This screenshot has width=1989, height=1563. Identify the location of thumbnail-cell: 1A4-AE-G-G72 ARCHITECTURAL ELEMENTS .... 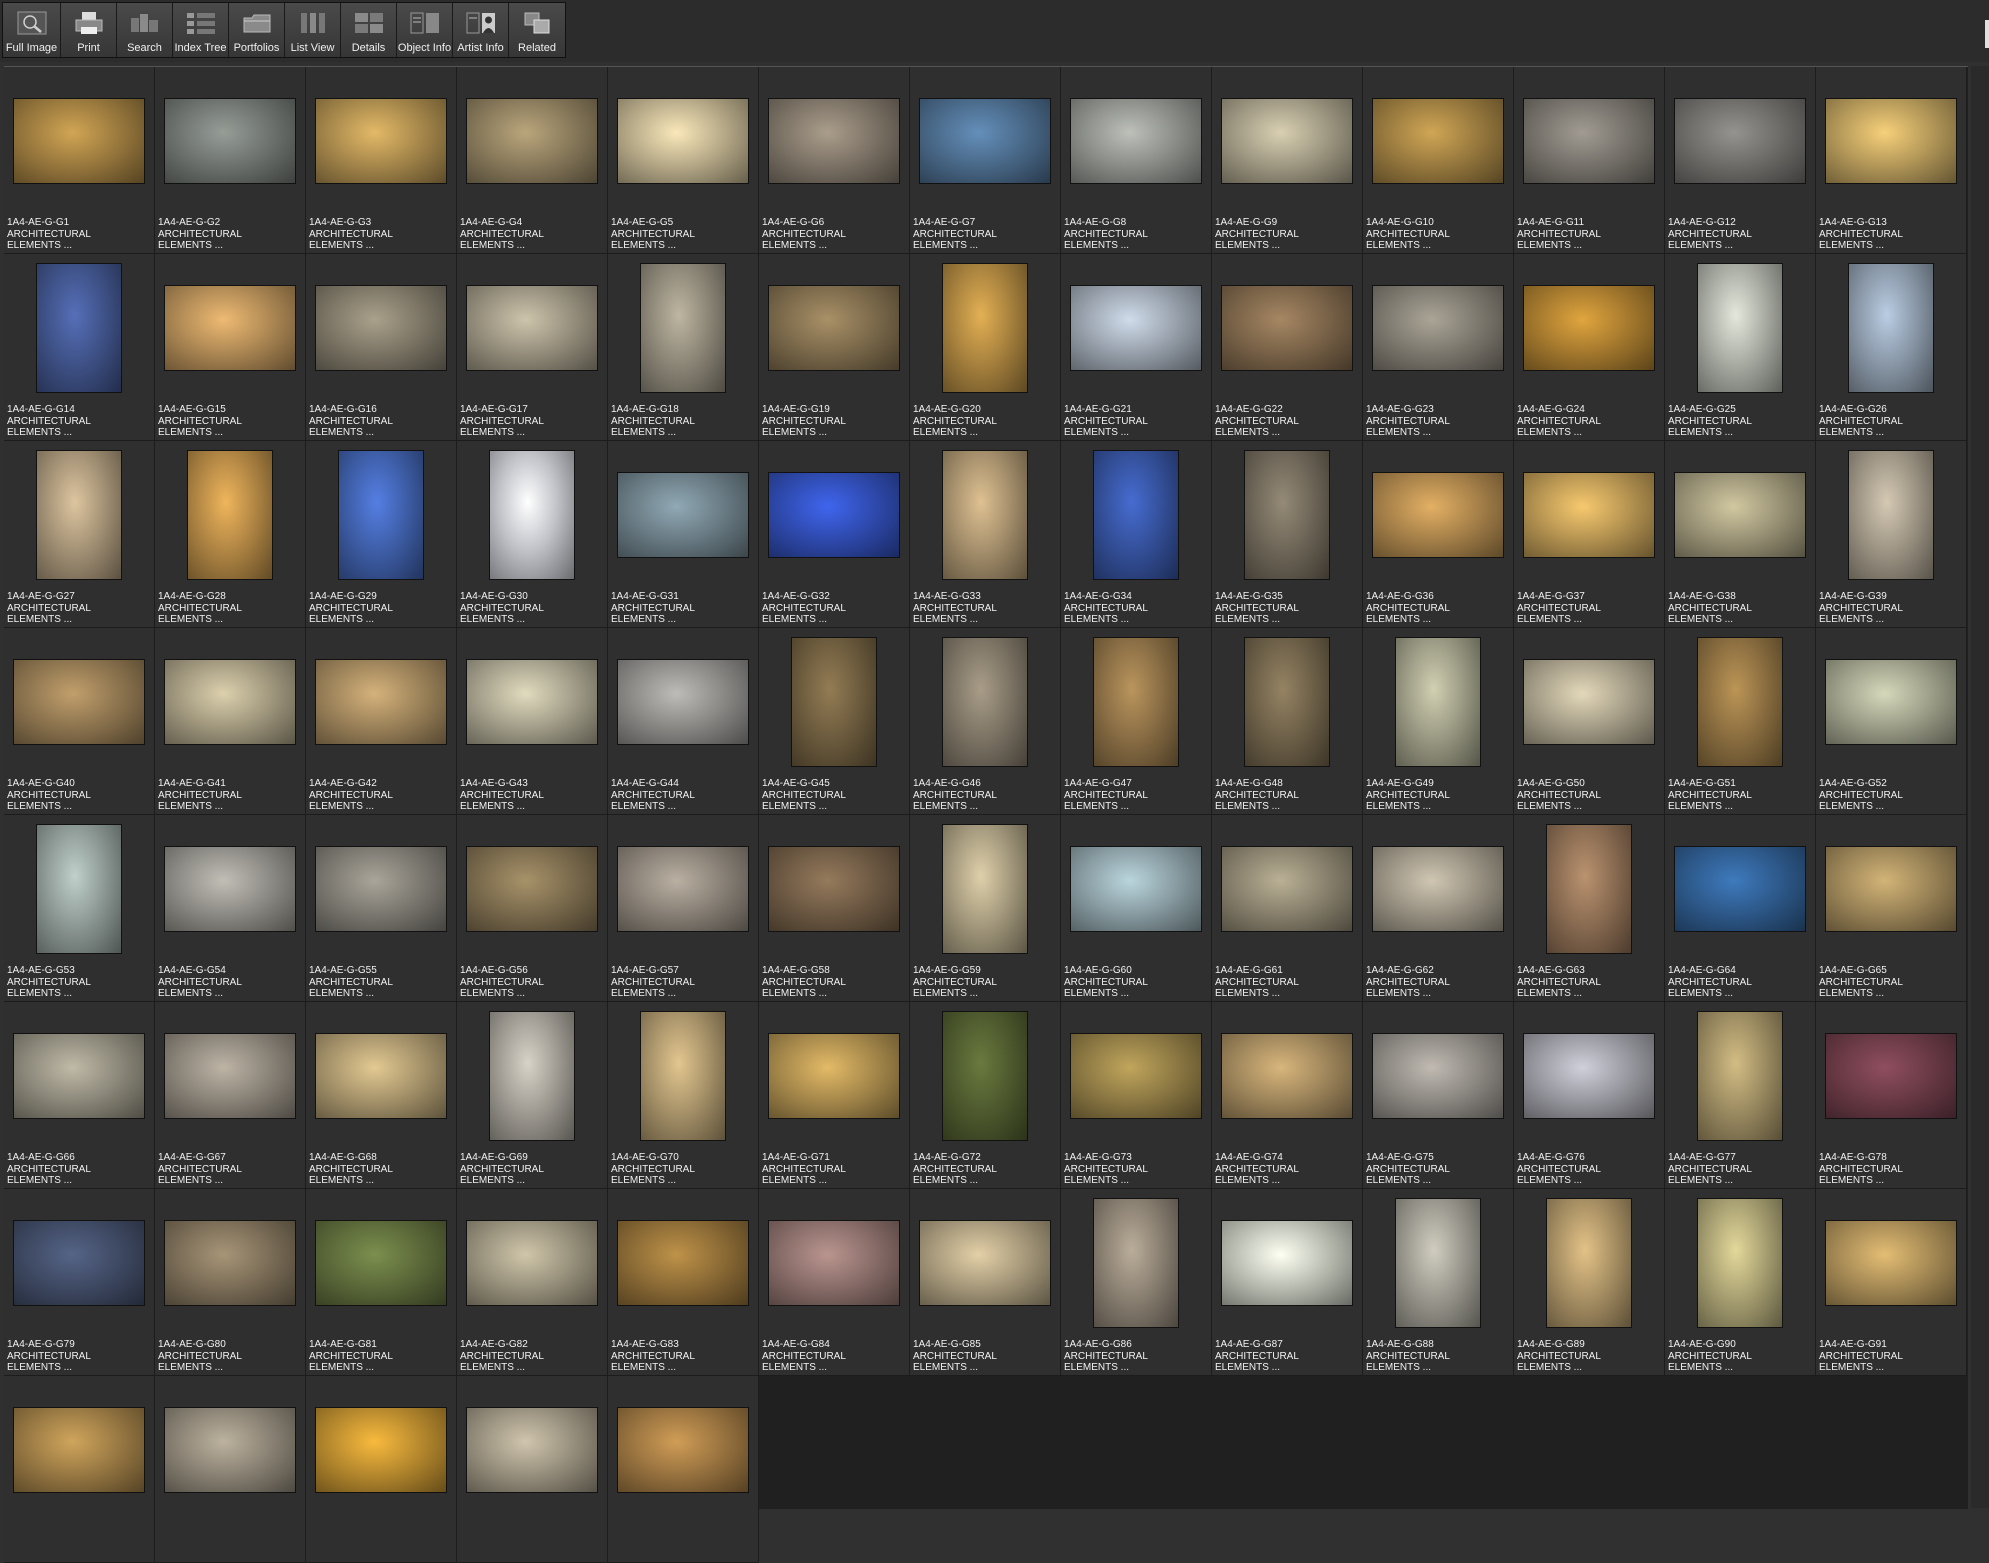
(985, 1095).